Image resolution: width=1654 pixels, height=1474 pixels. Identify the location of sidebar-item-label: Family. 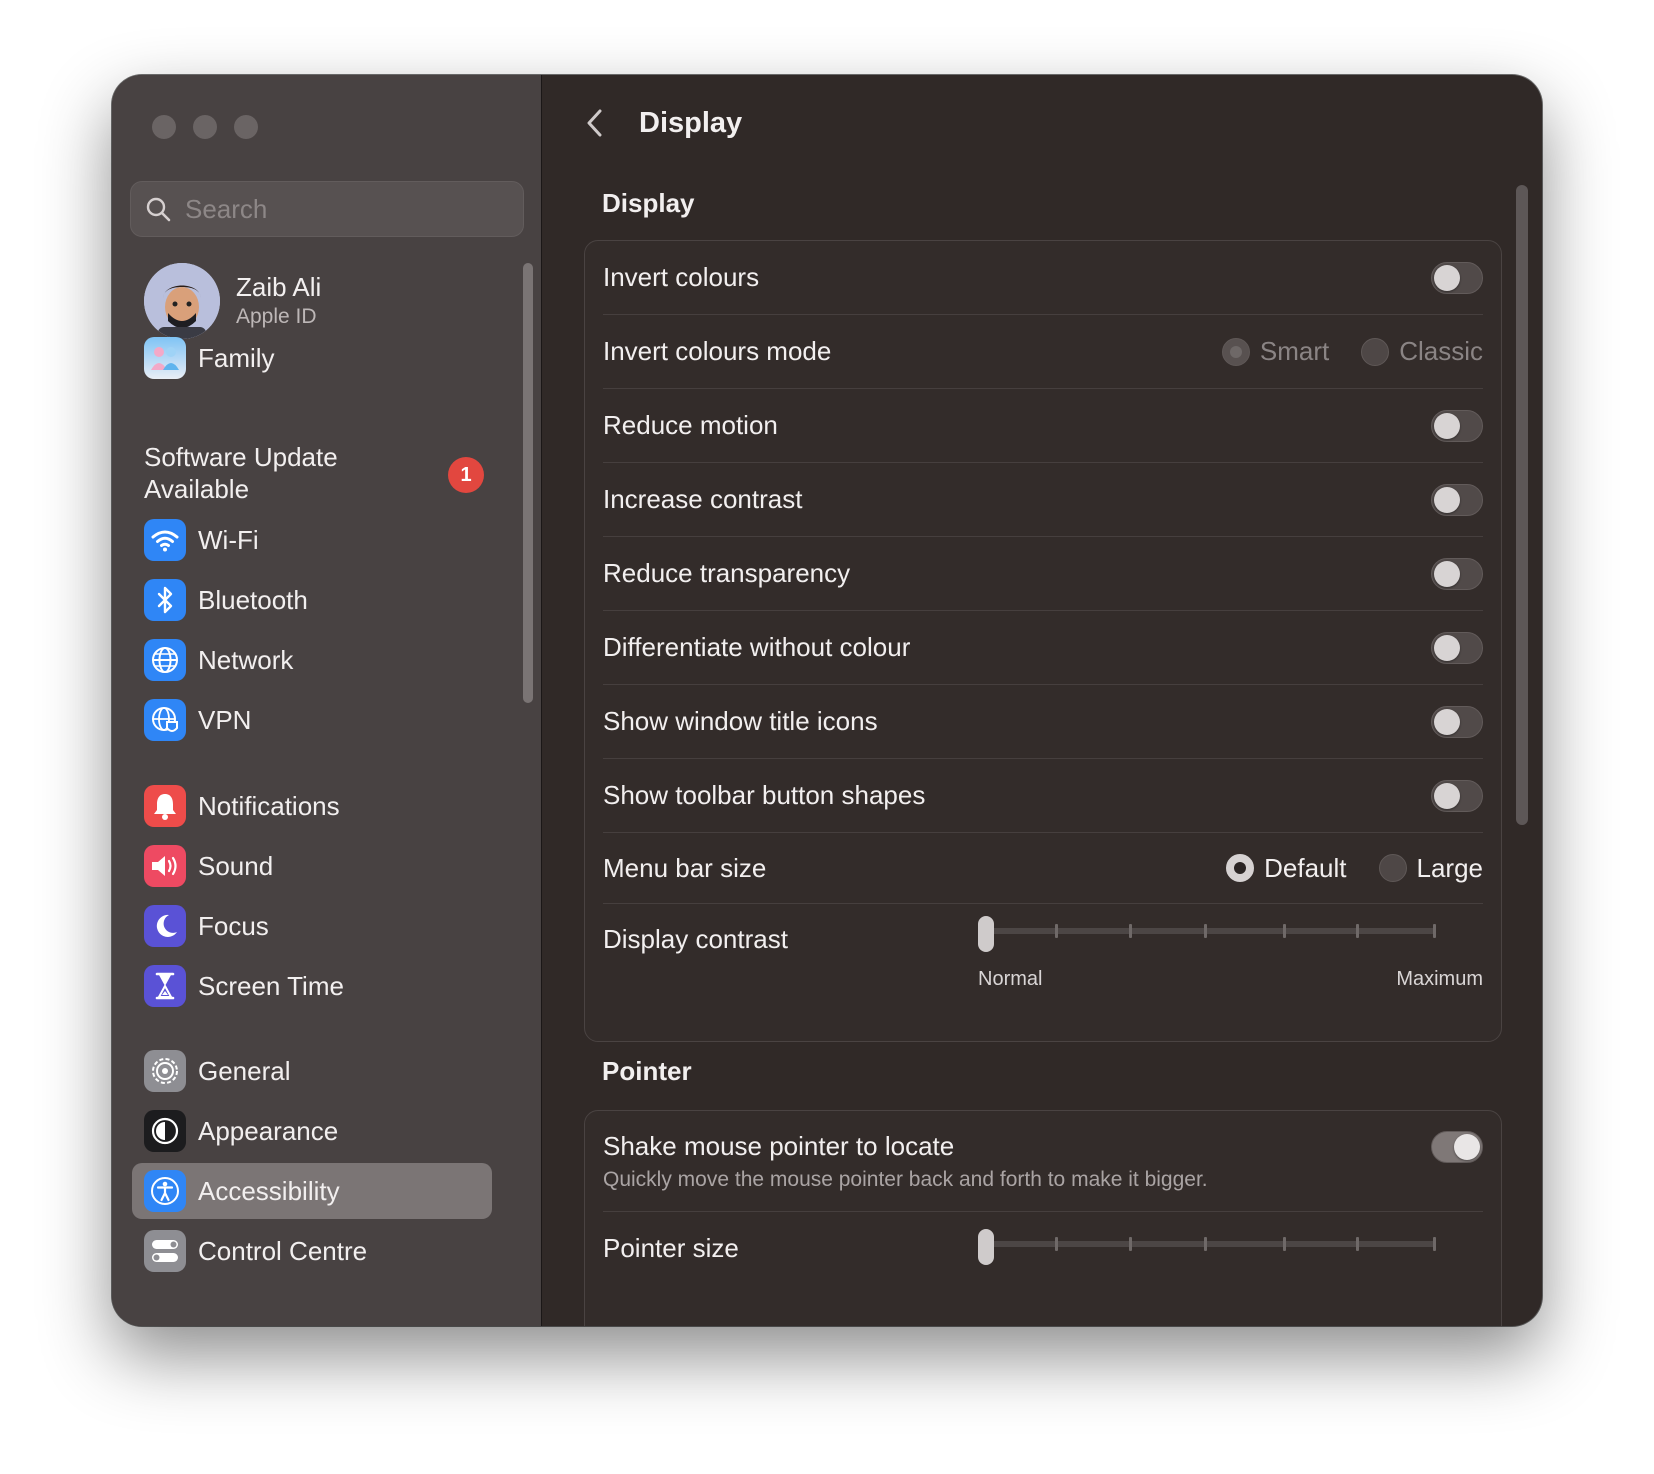
(236, 357).